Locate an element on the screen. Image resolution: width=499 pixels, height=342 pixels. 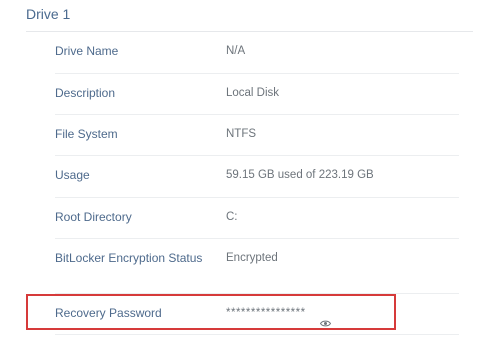
value-bitlocker-status: Encrypted is located at coordinates (252, 258).